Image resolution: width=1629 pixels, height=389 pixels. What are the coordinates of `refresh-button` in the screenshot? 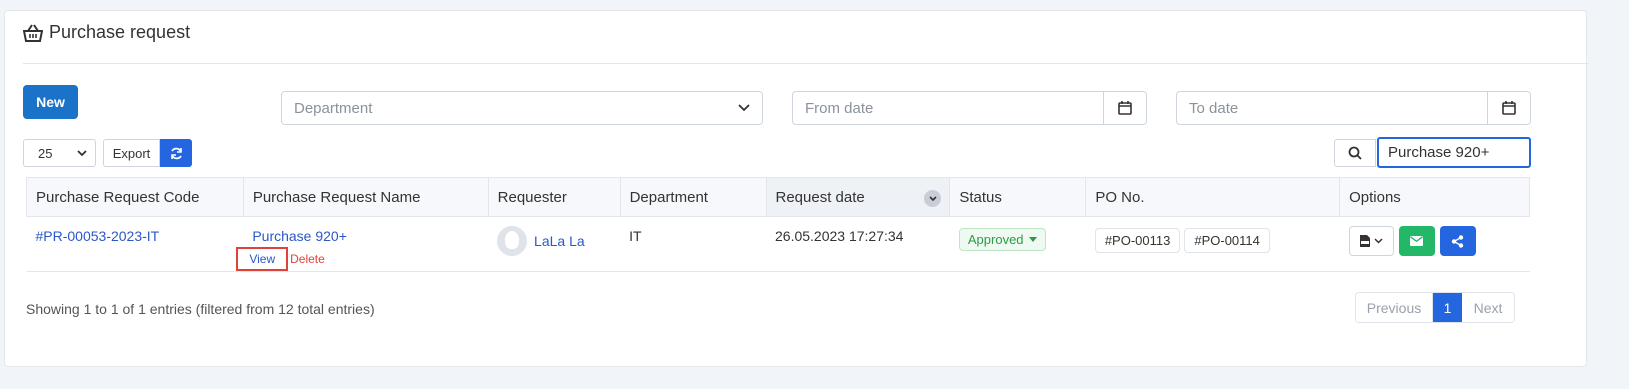 It's located at (176, 153).